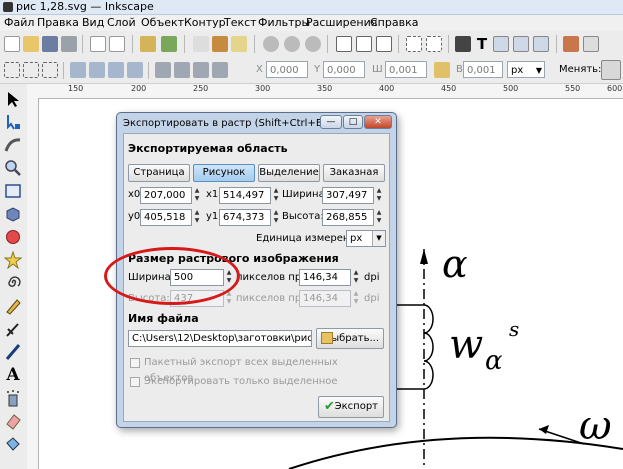  I want to click on scale-stroke-icon, so click(611, 70).